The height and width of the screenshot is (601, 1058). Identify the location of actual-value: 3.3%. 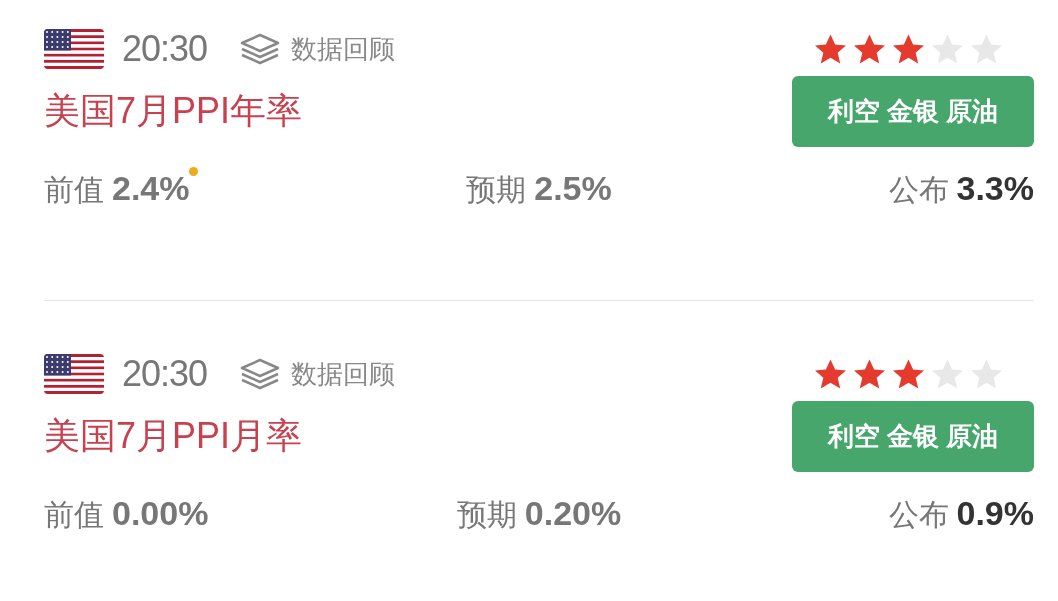
(995, 188).